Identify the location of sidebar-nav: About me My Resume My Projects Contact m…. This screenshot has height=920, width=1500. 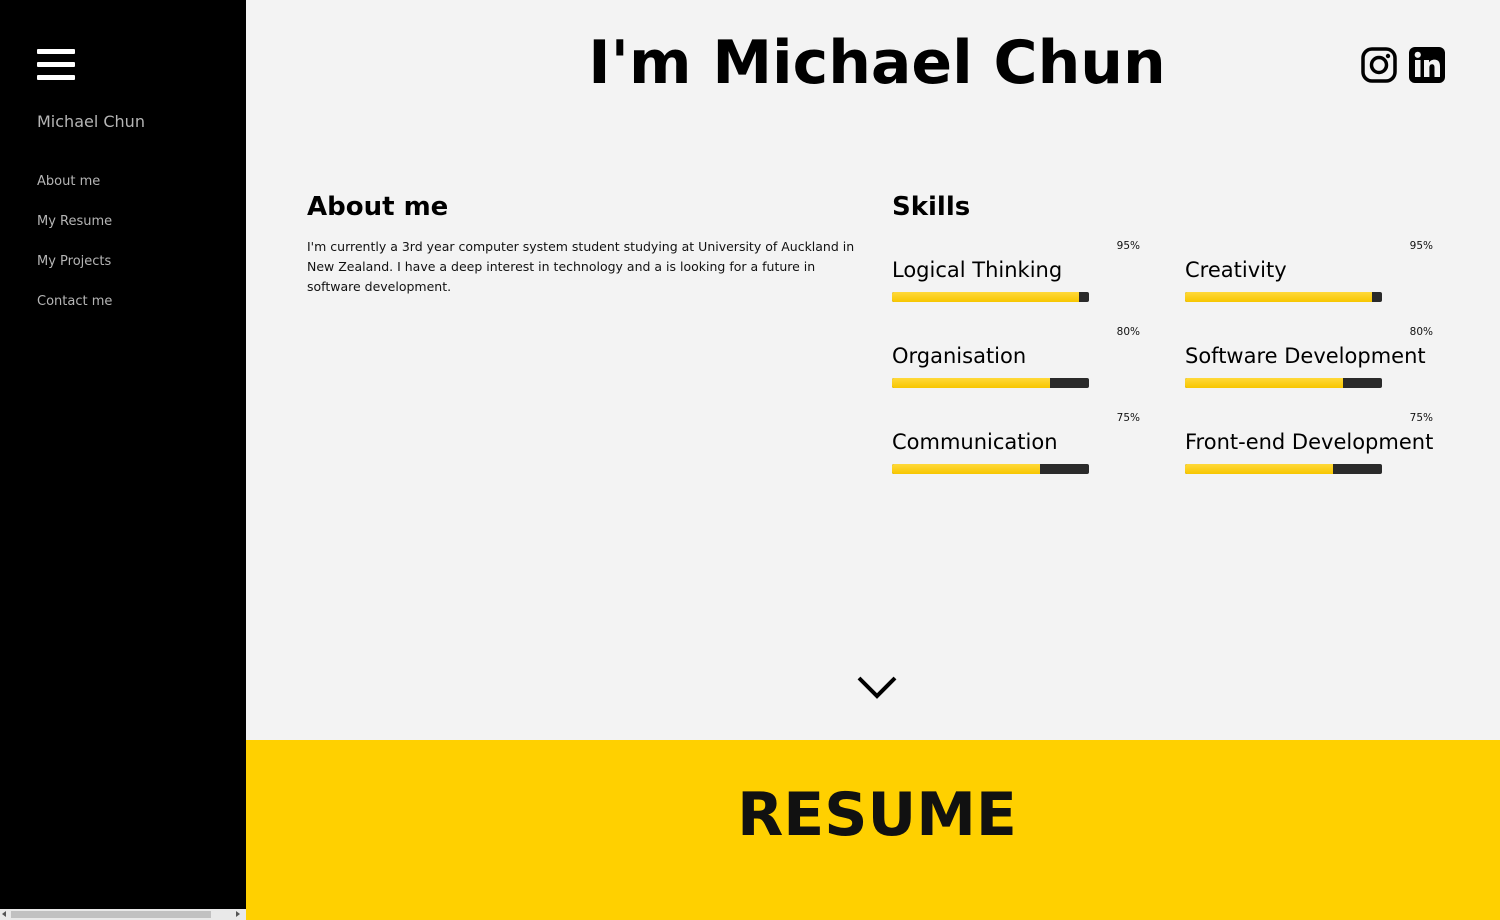
(74, 250).